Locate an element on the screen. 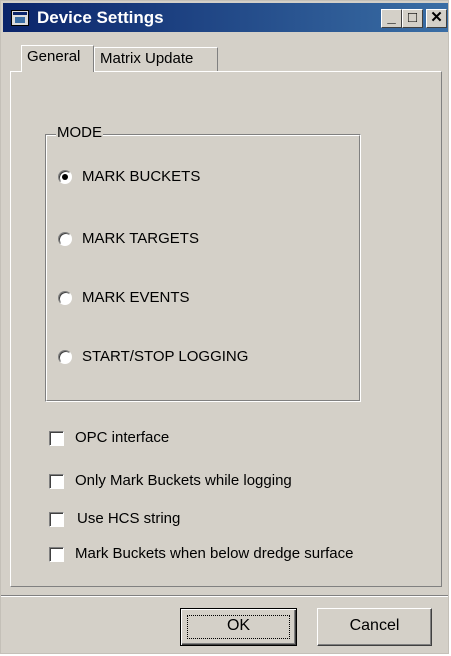 The image size is (451, 656). radio-start-stop-logging is located at coordinates (65, 357).